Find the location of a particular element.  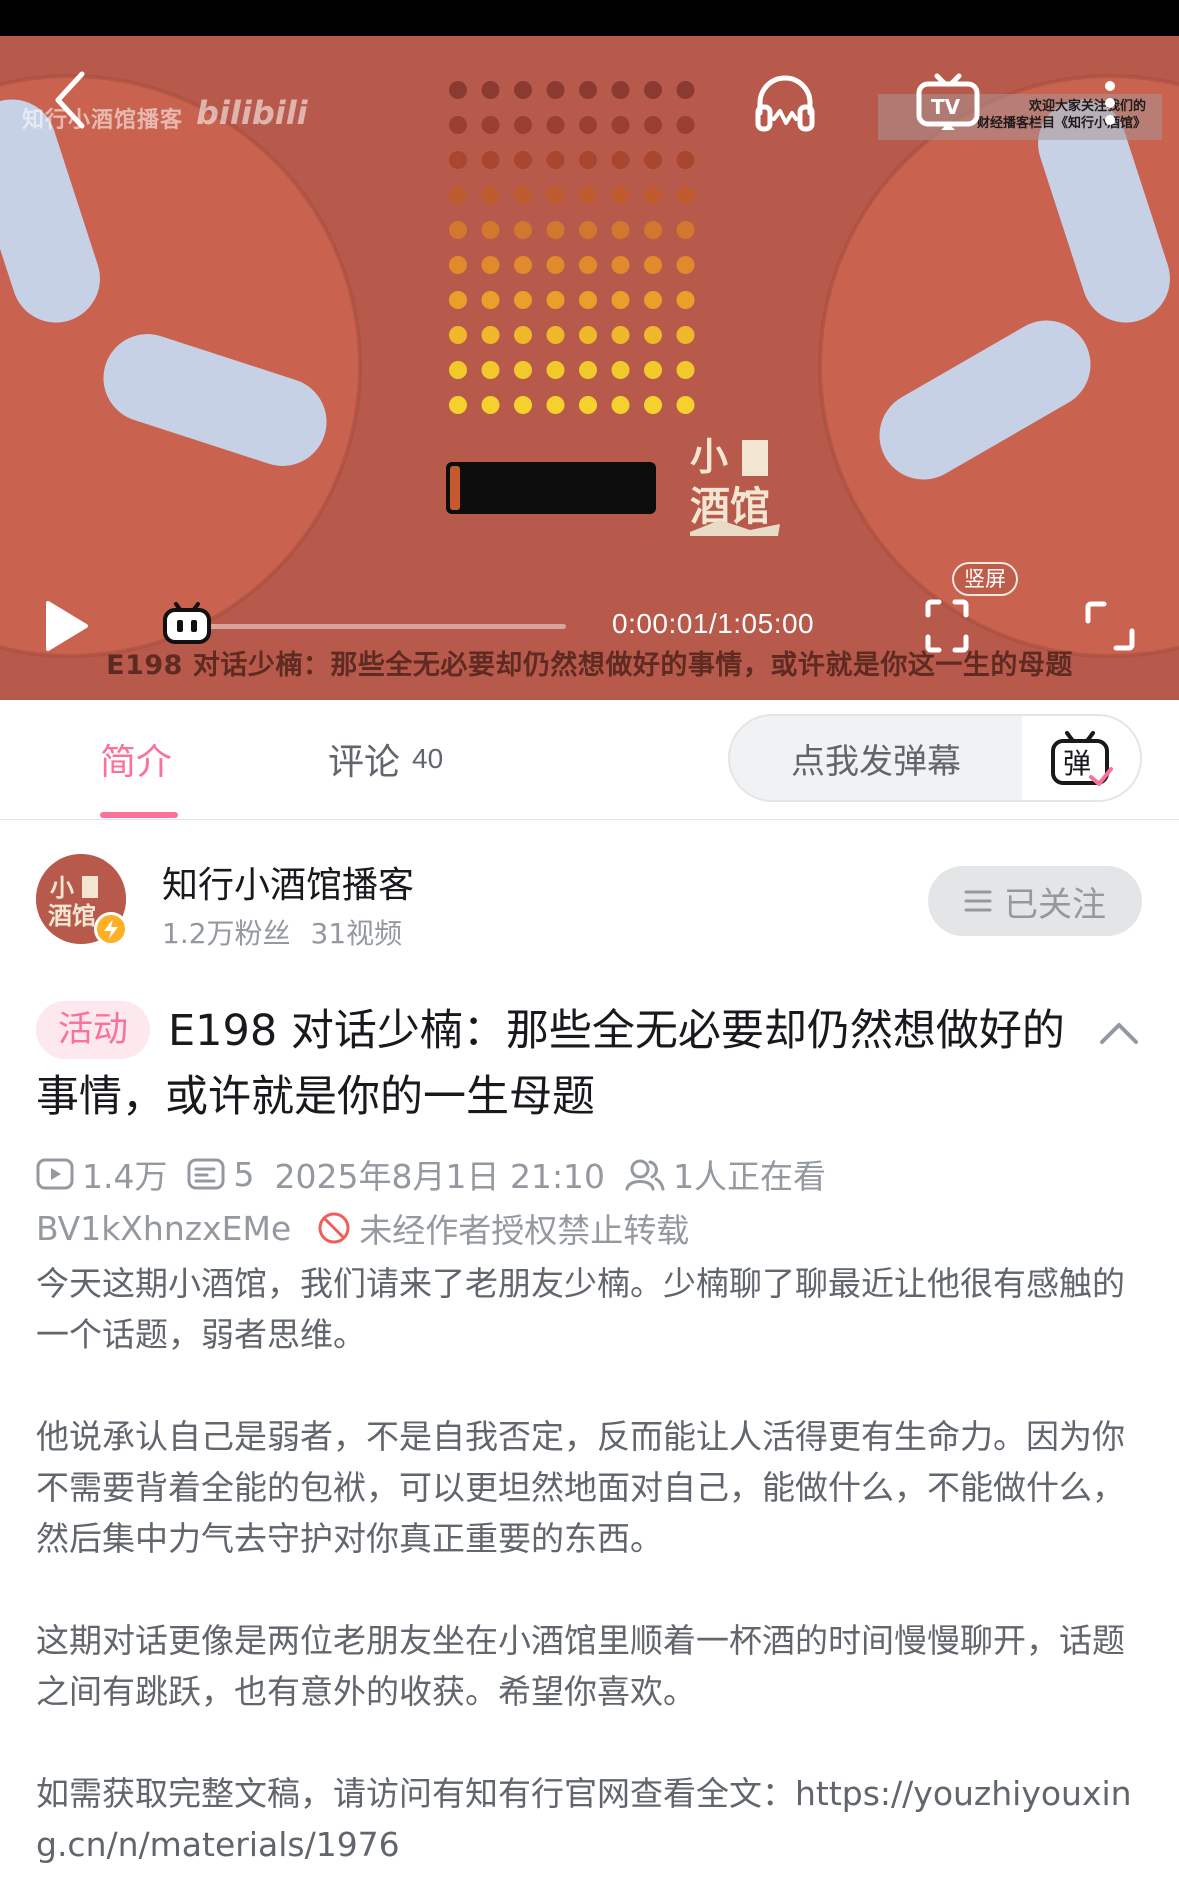

vertical-screen-label: 竖屏 is located at coordinates (985, 579).